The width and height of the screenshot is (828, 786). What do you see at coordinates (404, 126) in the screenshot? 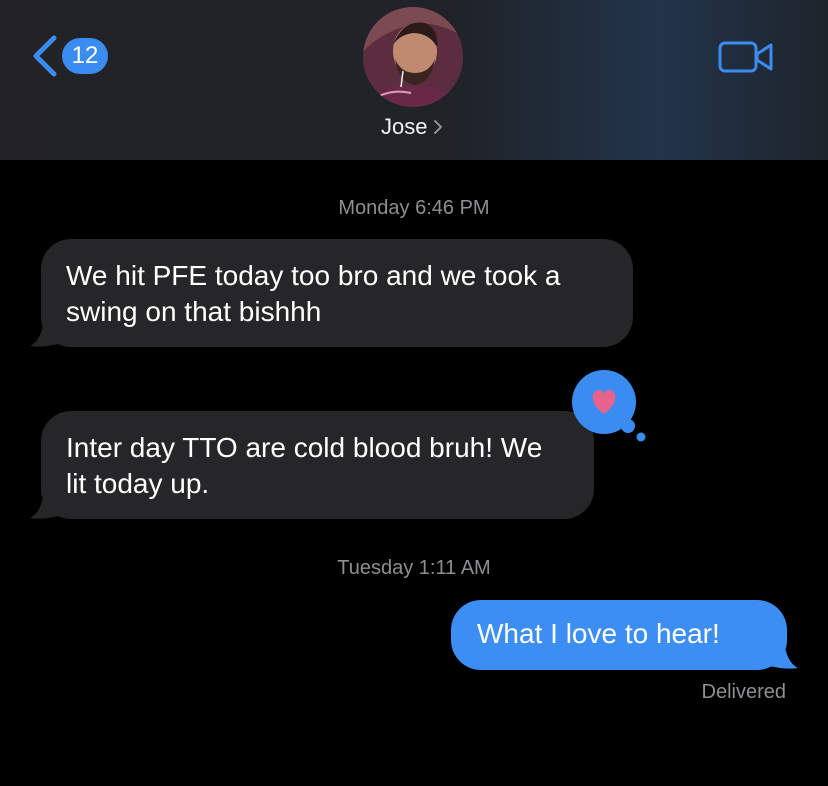
I see `contact-name: Jose` at bounding box center [404, 126].